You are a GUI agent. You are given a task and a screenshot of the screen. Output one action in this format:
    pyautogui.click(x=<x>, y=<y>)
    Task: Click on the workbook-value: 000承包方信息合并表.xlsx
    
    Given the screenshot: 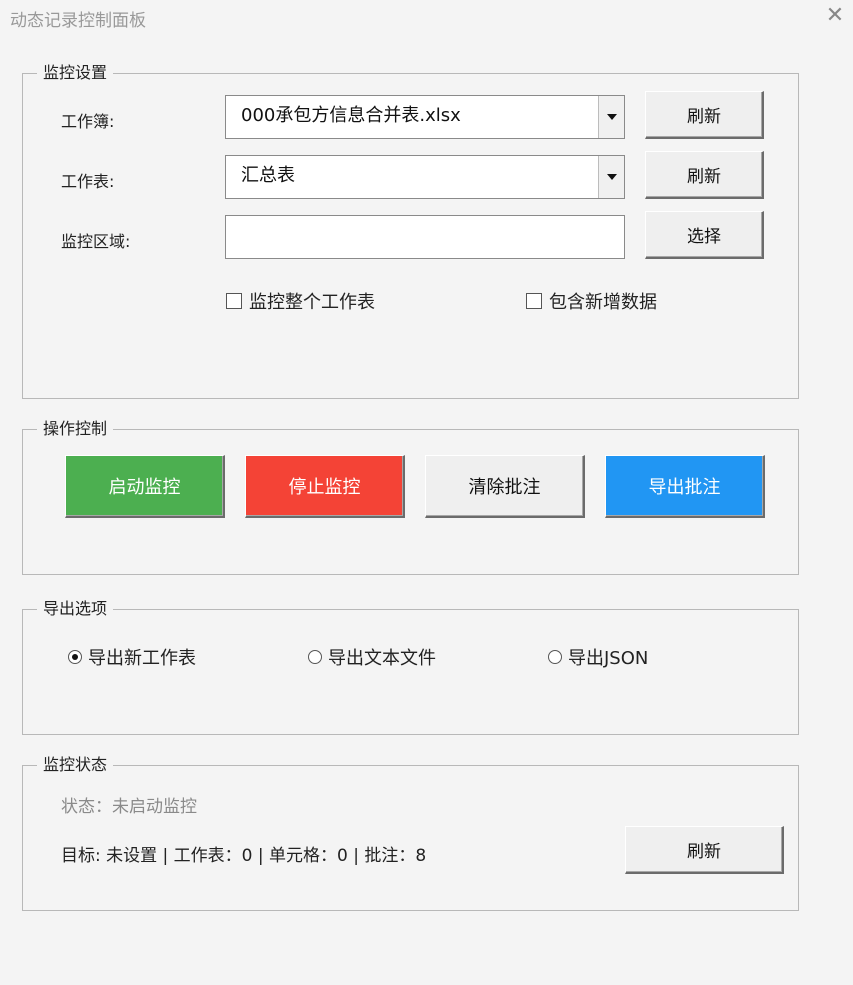 What is the action you would take?
    pyautogui.click(x=351, y=115)
    